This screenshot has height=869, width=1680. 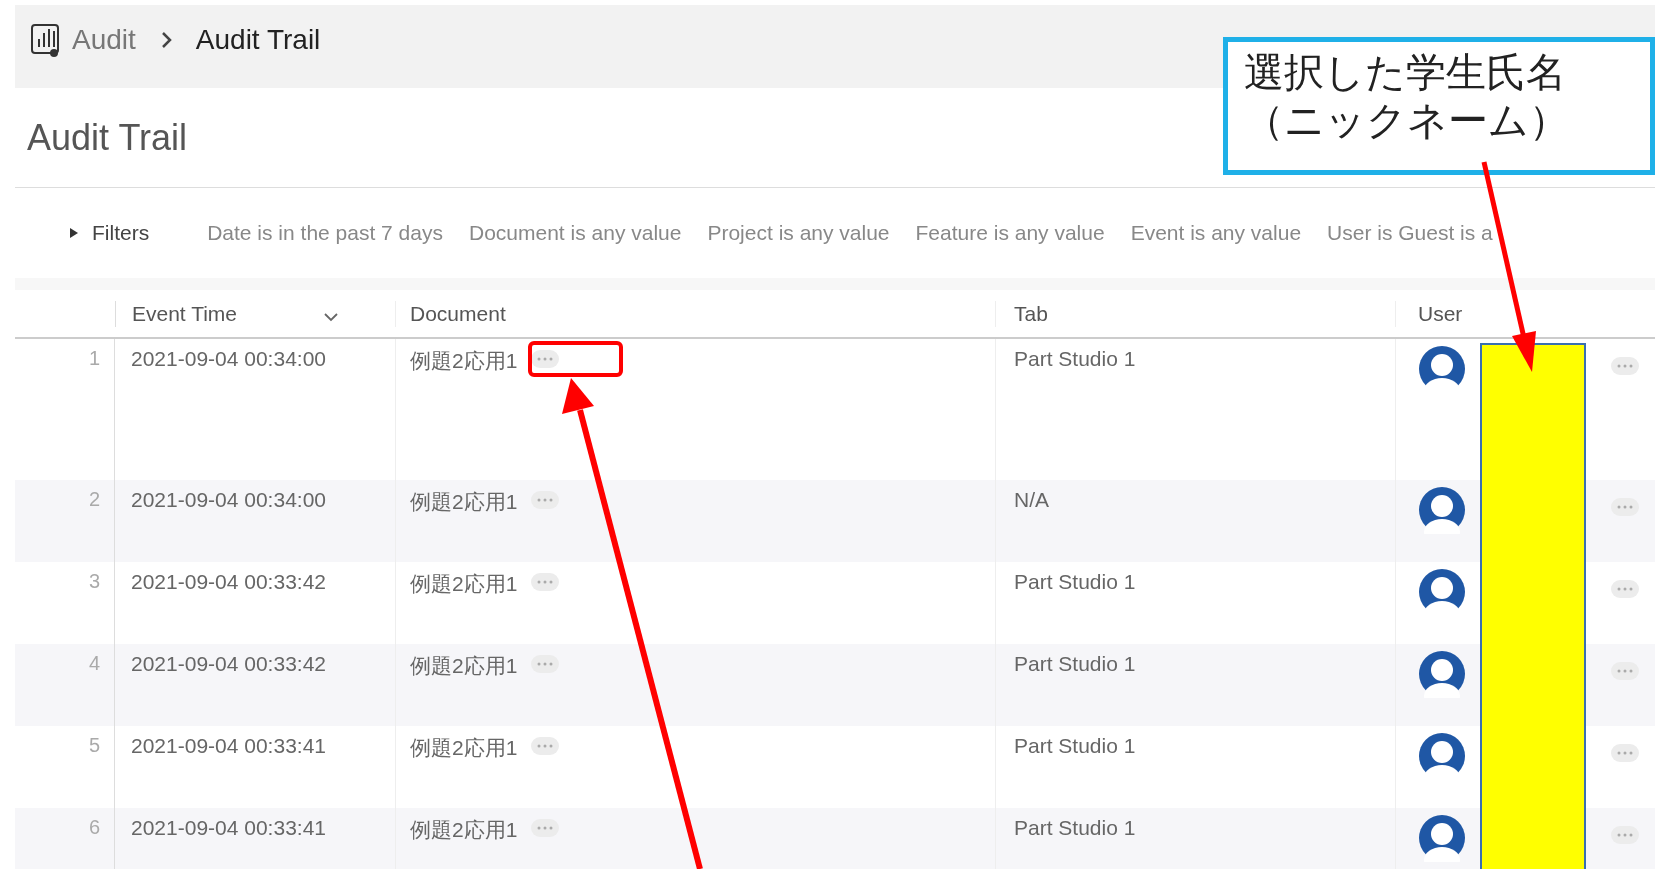 What do you see at coordinates (185, 313) in the screenshot?
I see `column-header: Event Time` at bounding box center [185, 313].